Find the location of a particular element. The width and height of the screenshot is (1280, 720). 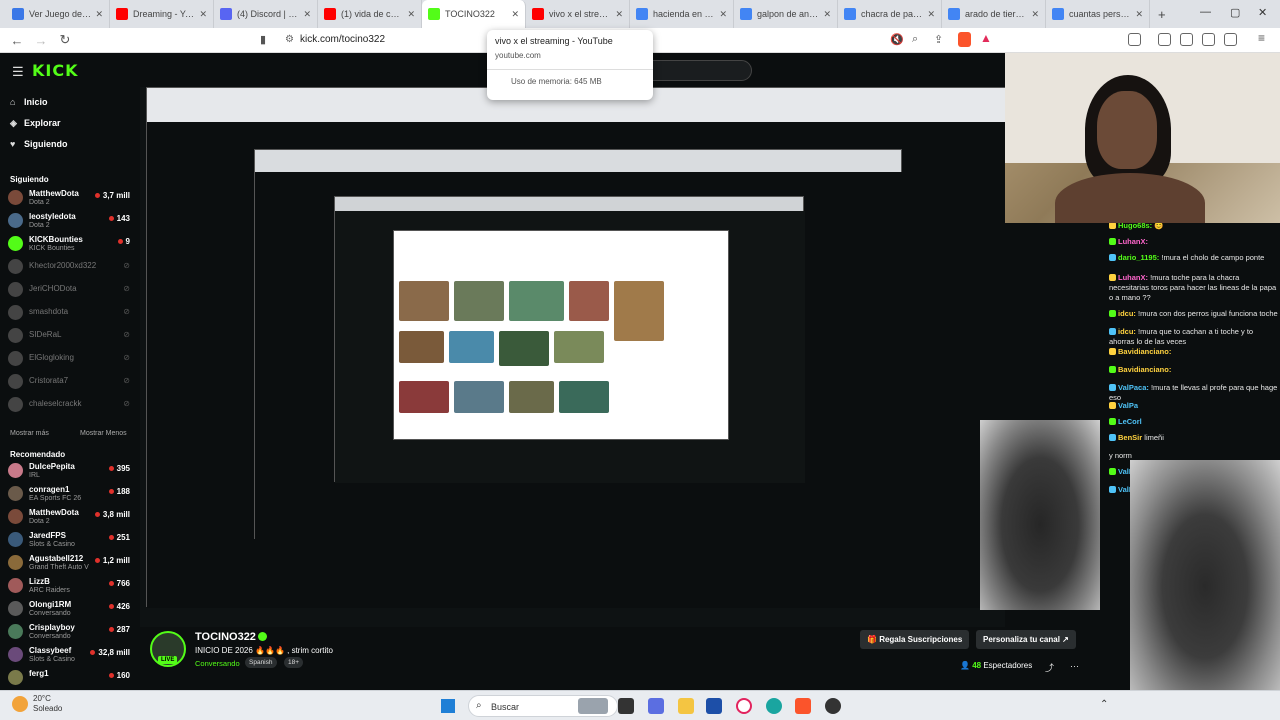

brave-icon is located at coordinates (803, 706).